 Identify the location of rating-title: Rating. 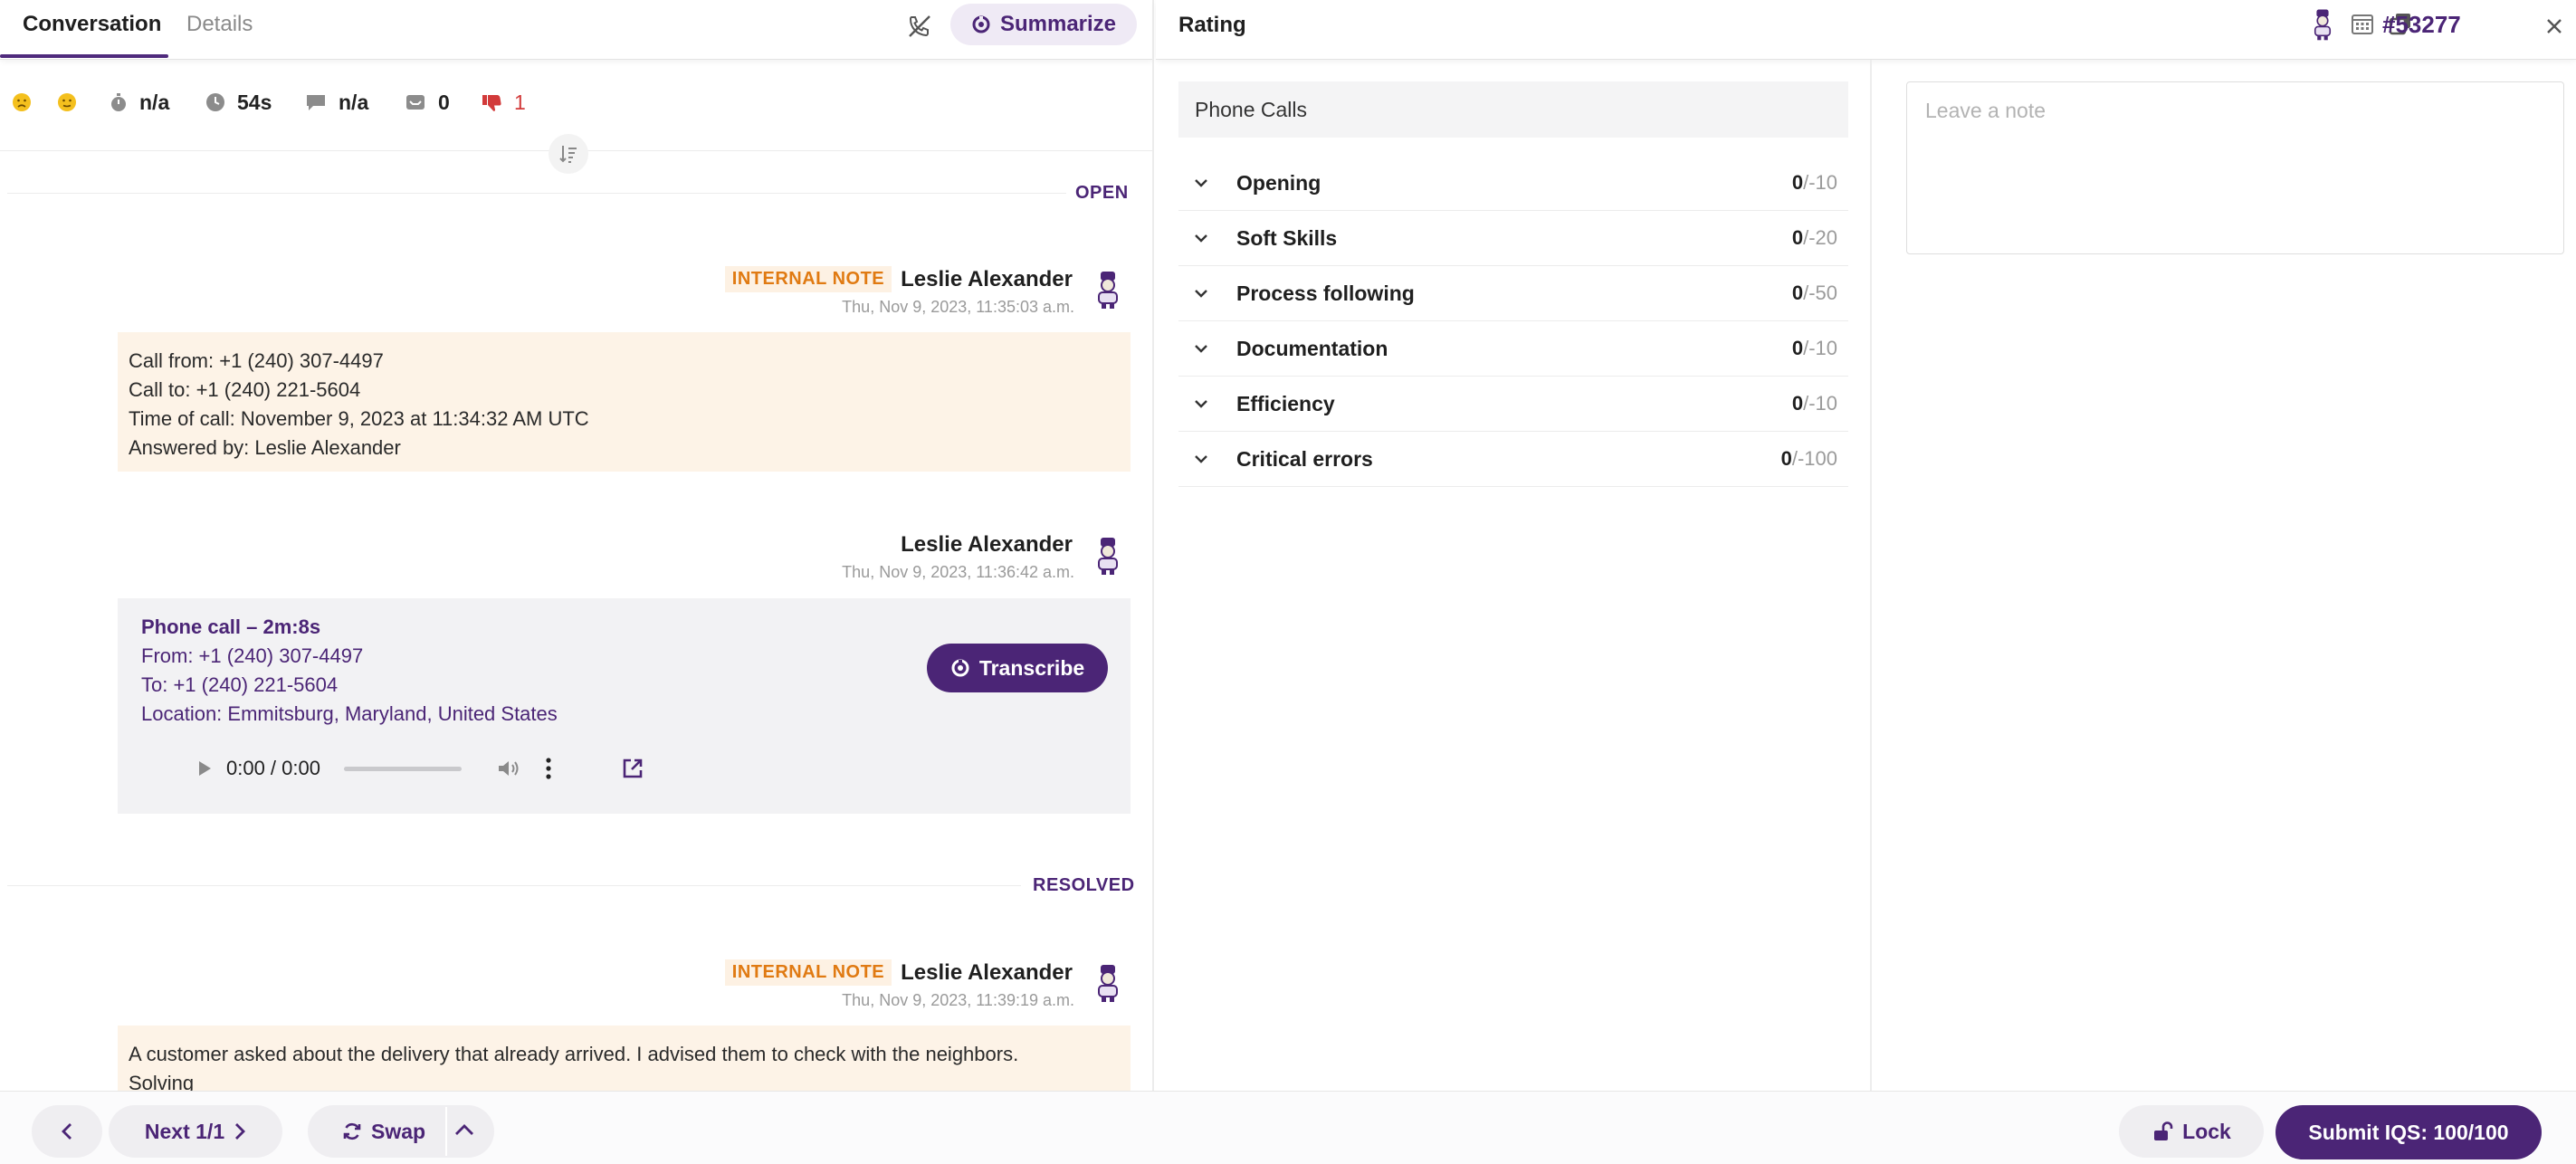
(1212, 25).